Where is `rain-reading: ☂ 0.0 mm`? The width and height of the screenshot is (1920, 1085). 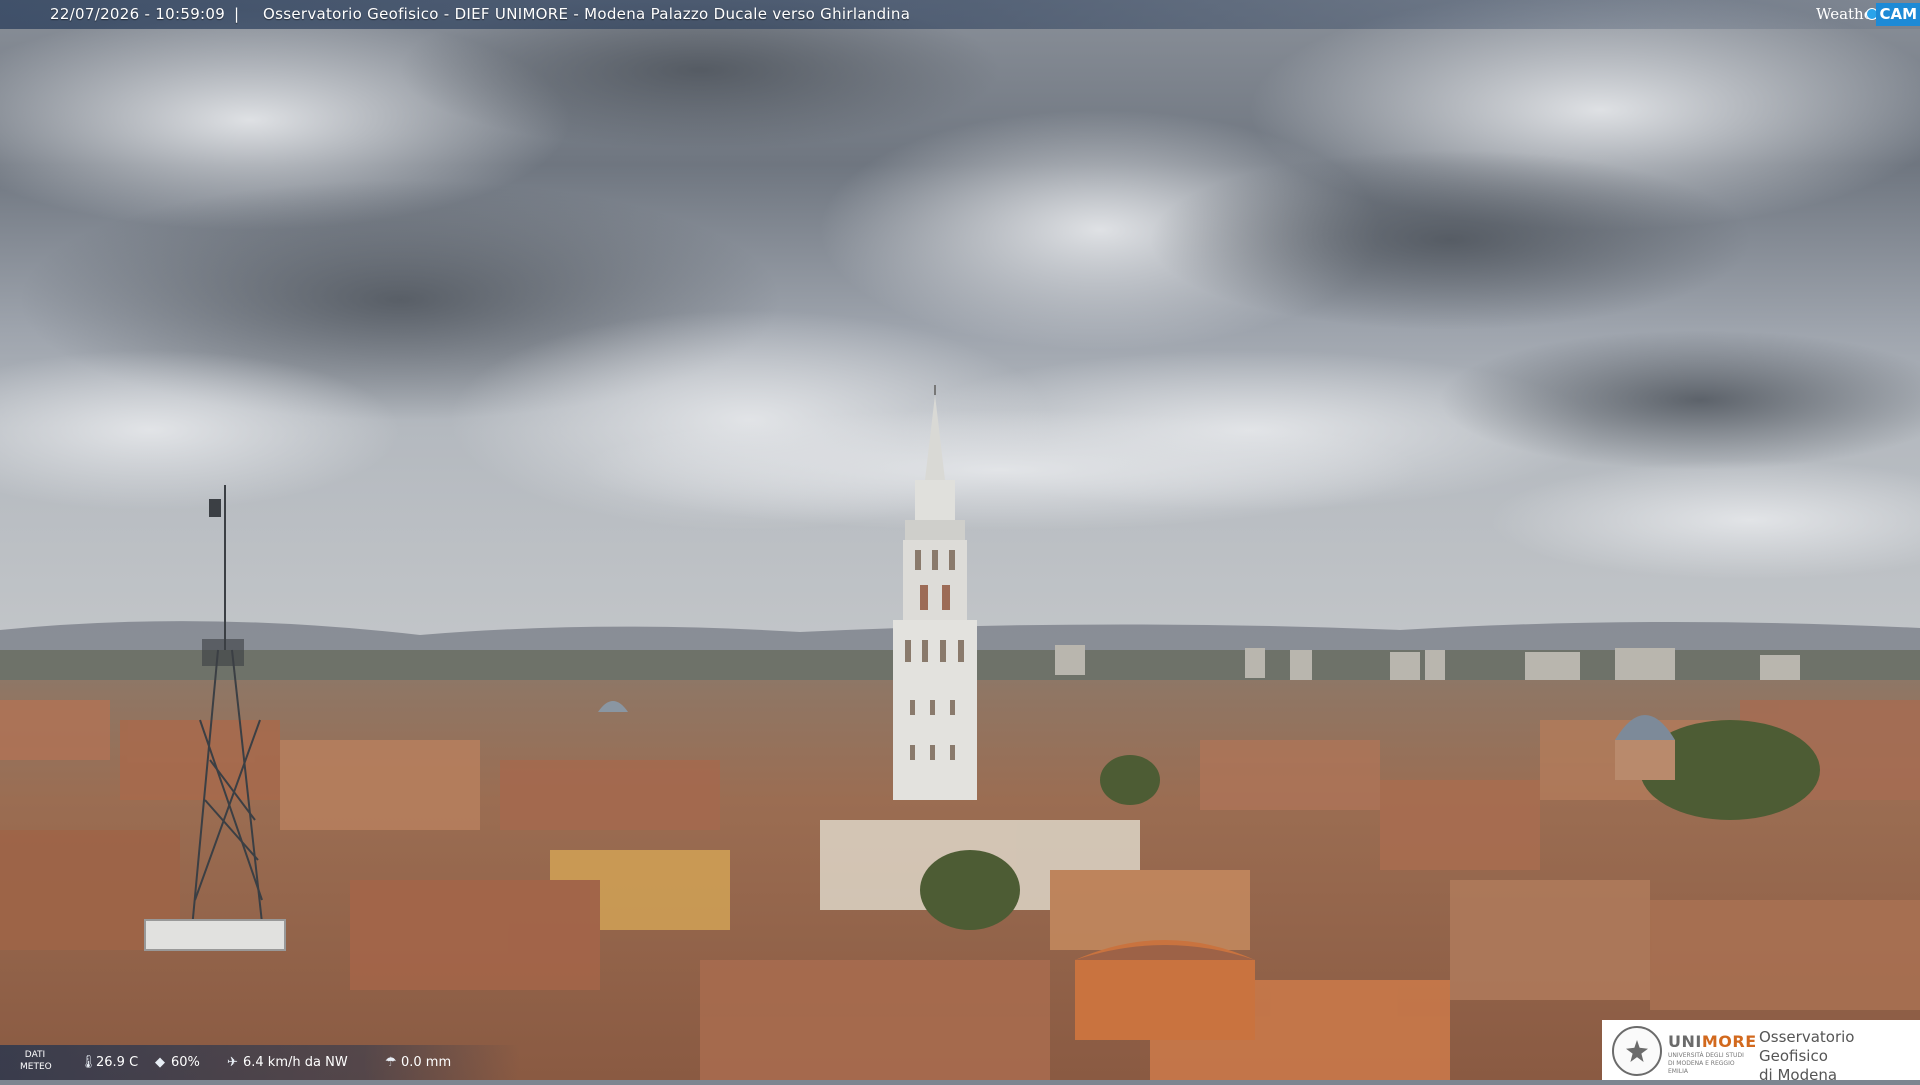
rain-reading: ☂ 0.0 mm is located at coordinates (418, 1062).